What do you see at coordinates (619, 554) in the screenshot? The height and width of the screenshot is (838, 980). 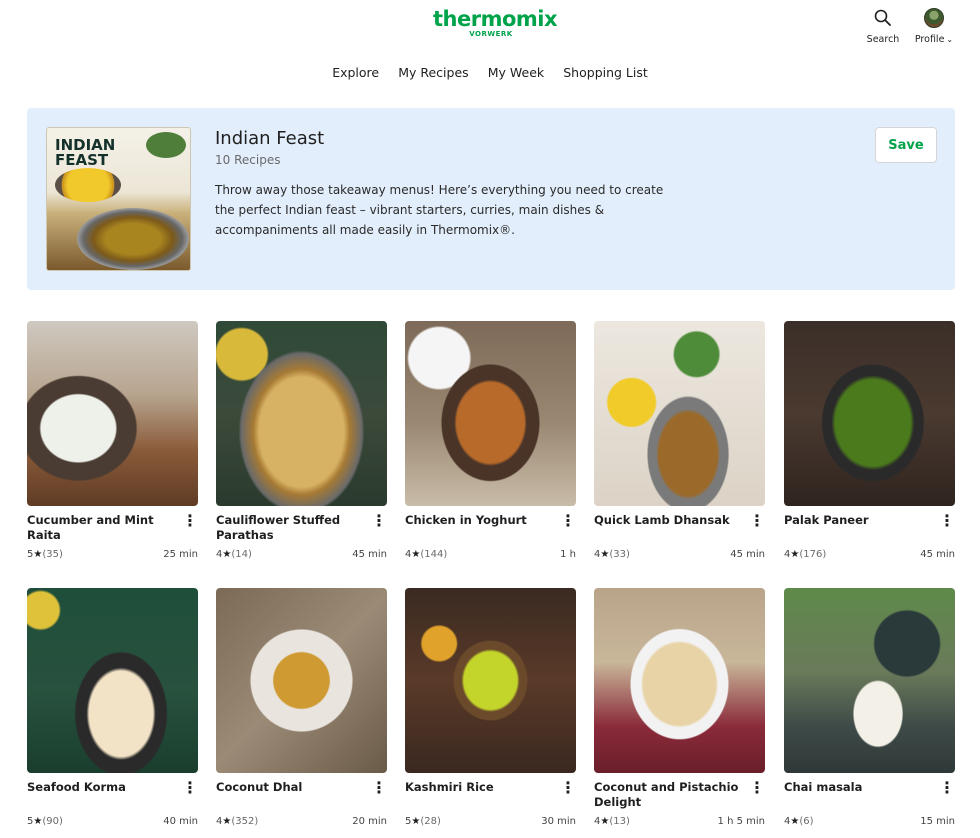 I see `review-count: (33)` at bounding box center [619, 554].